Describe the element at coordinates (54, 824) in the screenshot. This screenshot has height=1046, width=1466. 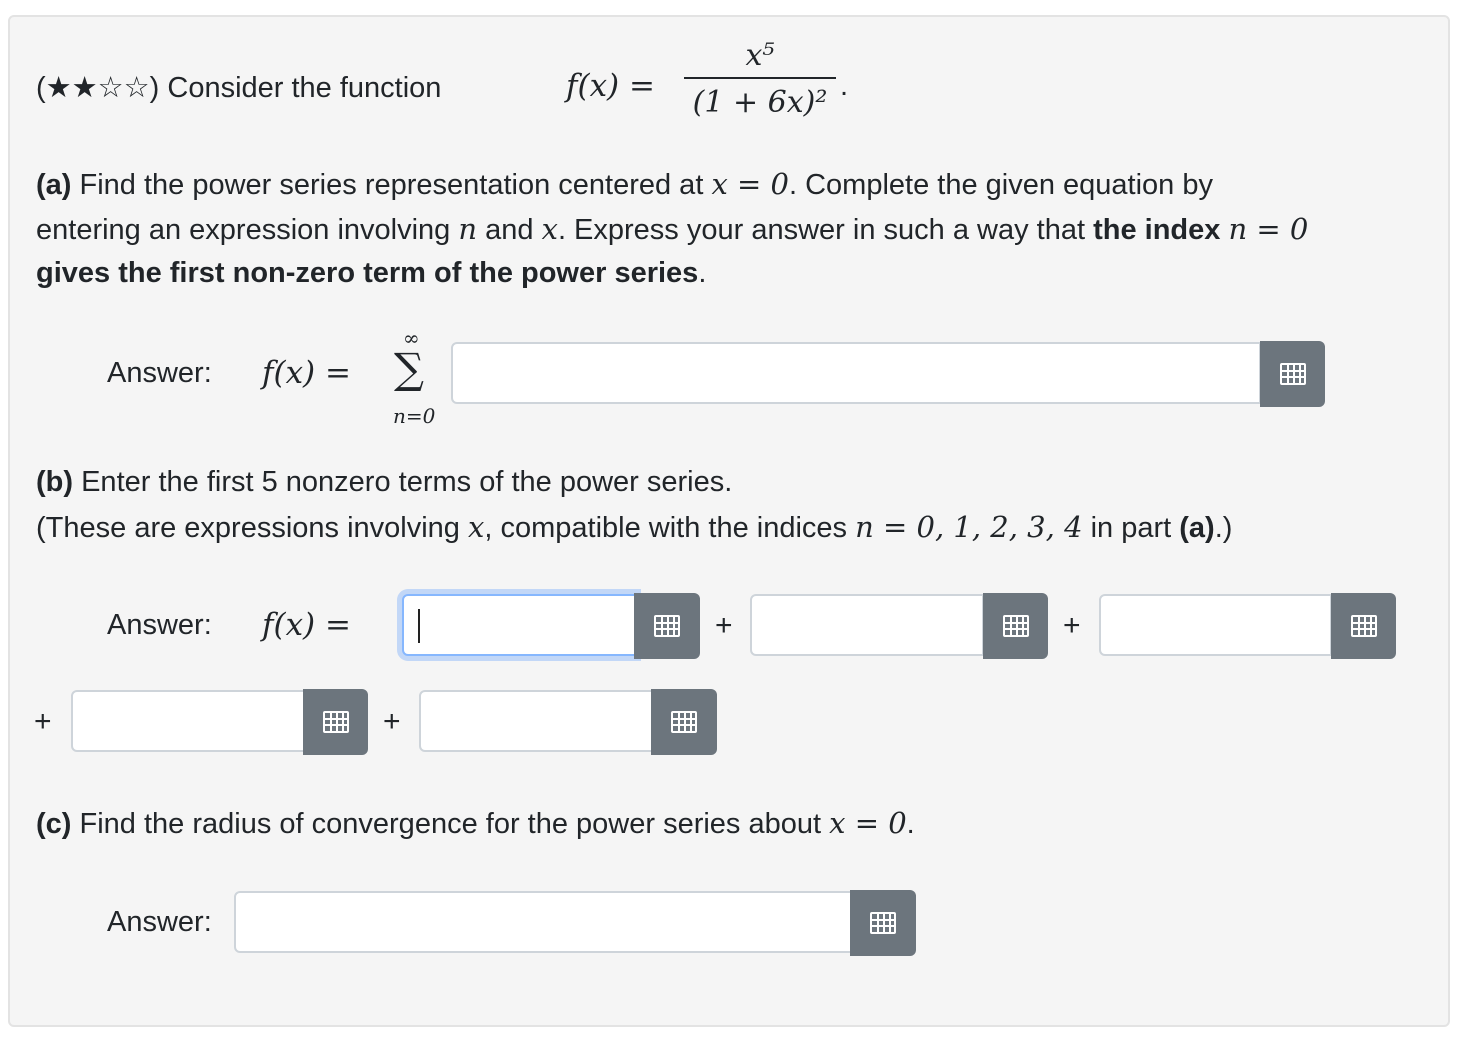
I see `part-c-label: (c)` at that location.